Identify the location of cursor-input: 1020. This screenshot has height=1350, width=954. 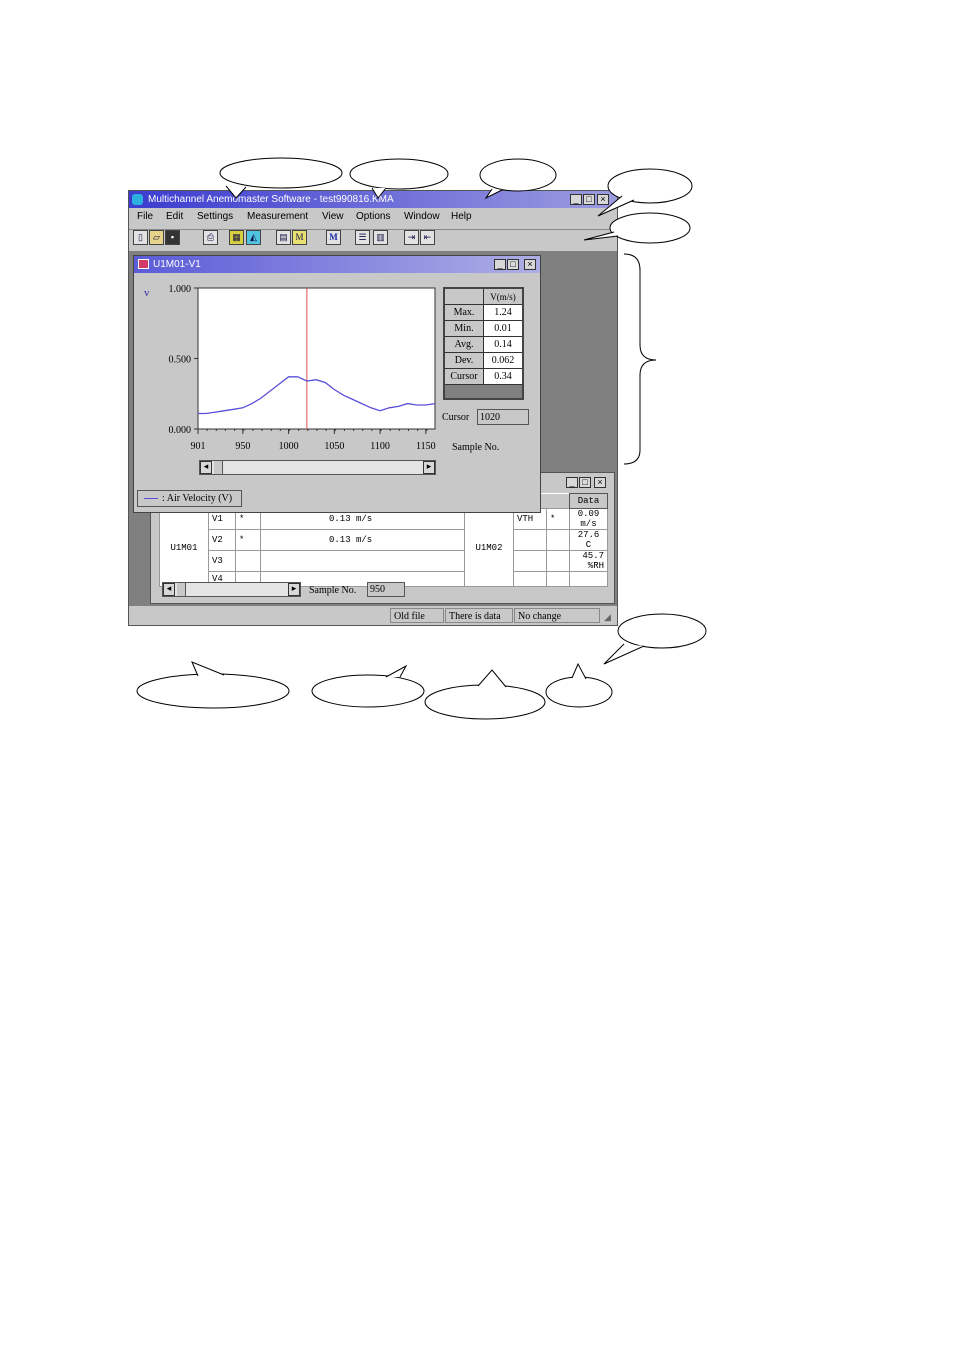
(503, 417).